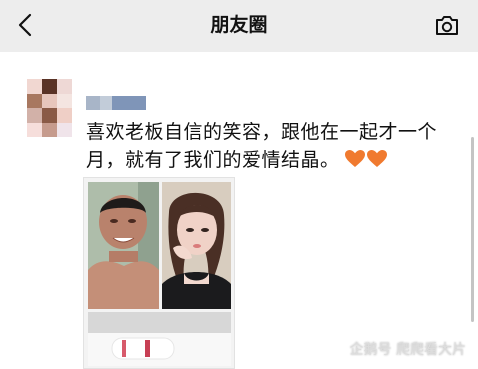 This screenshot has width=478, height=369. What do you see at coordinates (123, 245) in the screenshot?
I see `photo-man` at bounding box center [123, 245].